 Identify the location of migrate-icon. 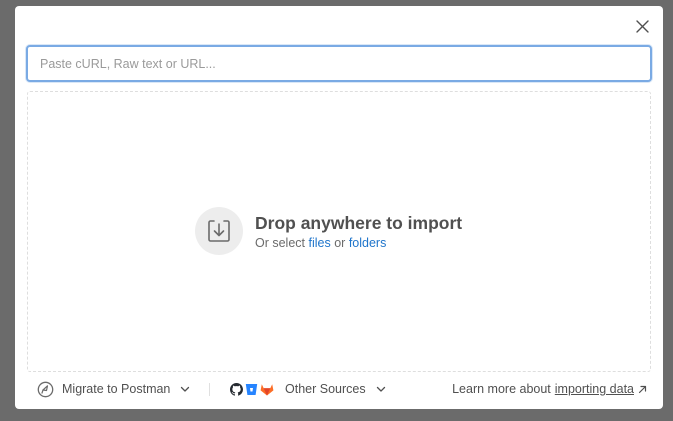
(45, 389).